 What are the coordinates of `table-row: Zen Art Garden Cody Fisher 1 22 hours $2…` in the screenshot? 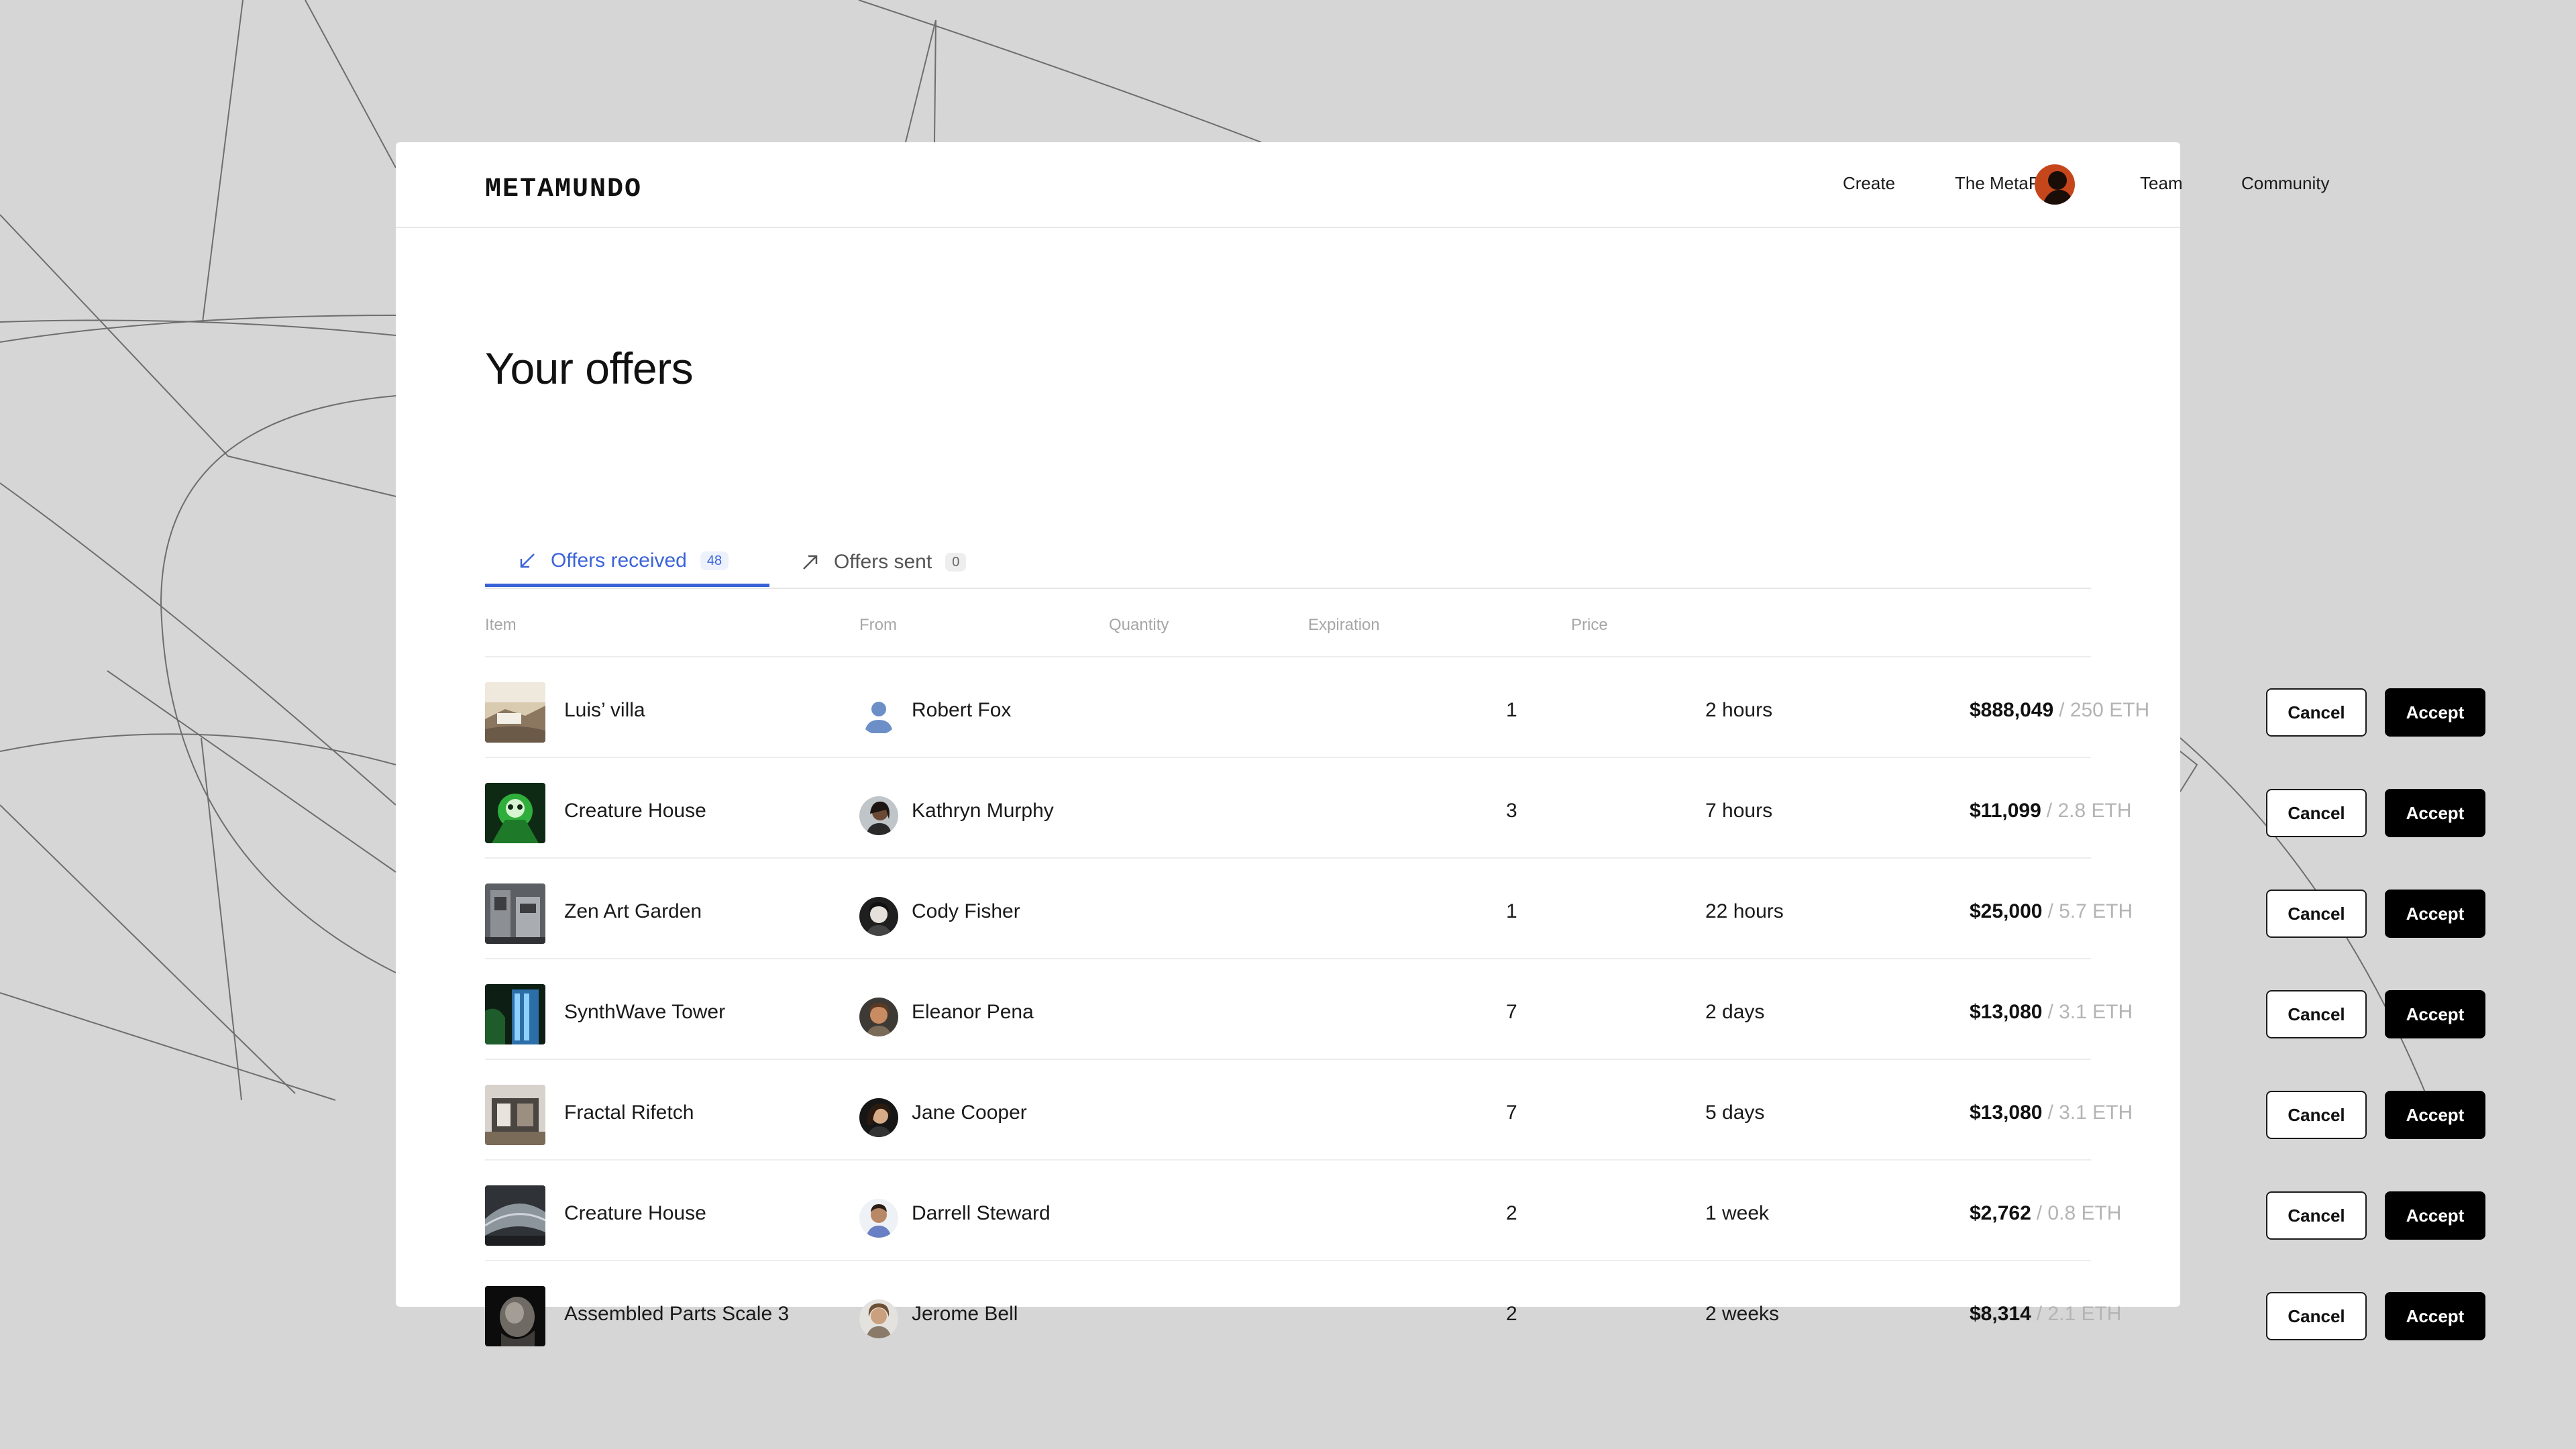 It's located at (1485, 907).